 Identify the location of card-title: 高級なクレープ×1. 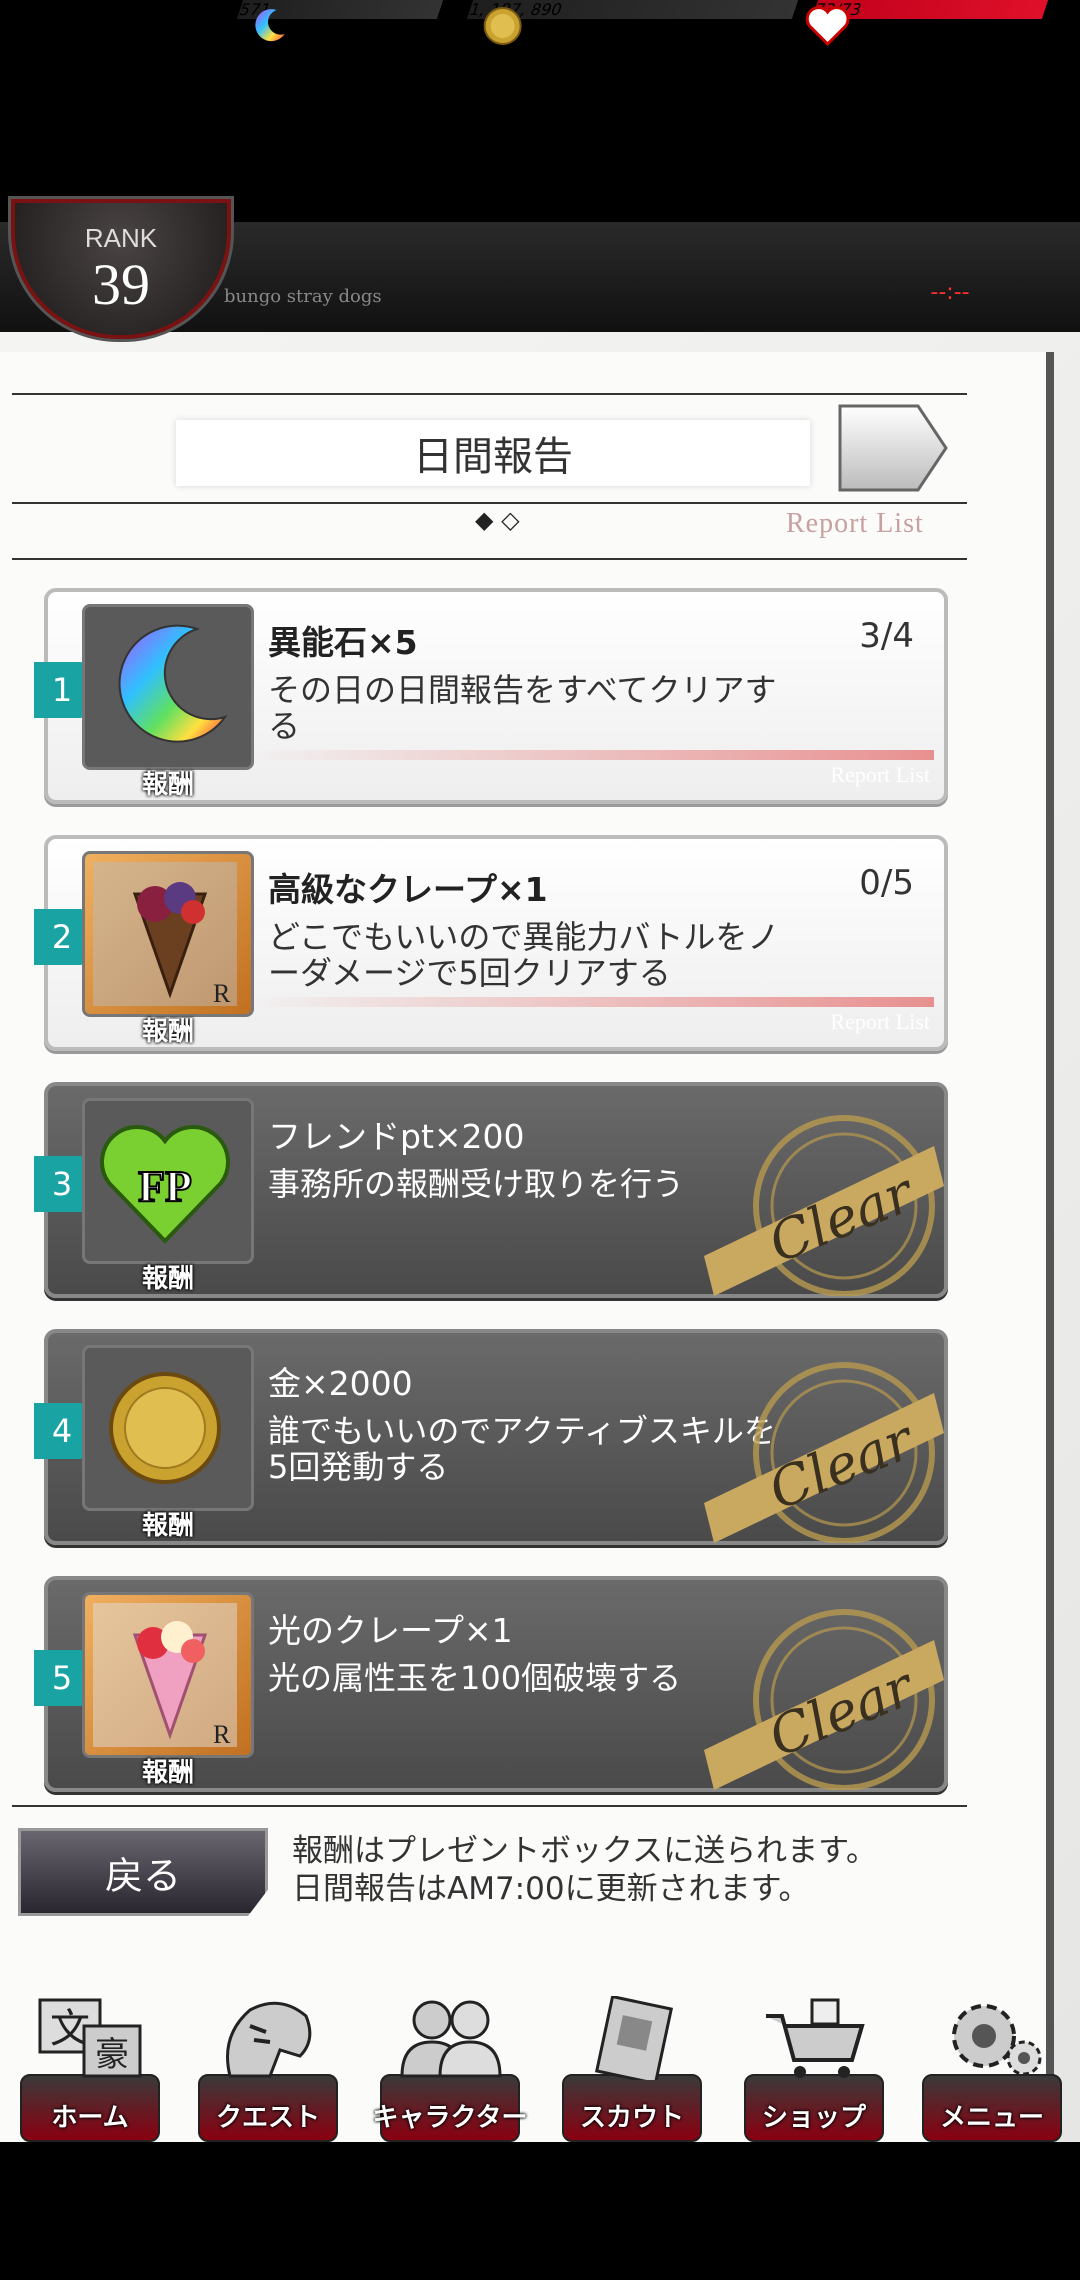
(408, 889).